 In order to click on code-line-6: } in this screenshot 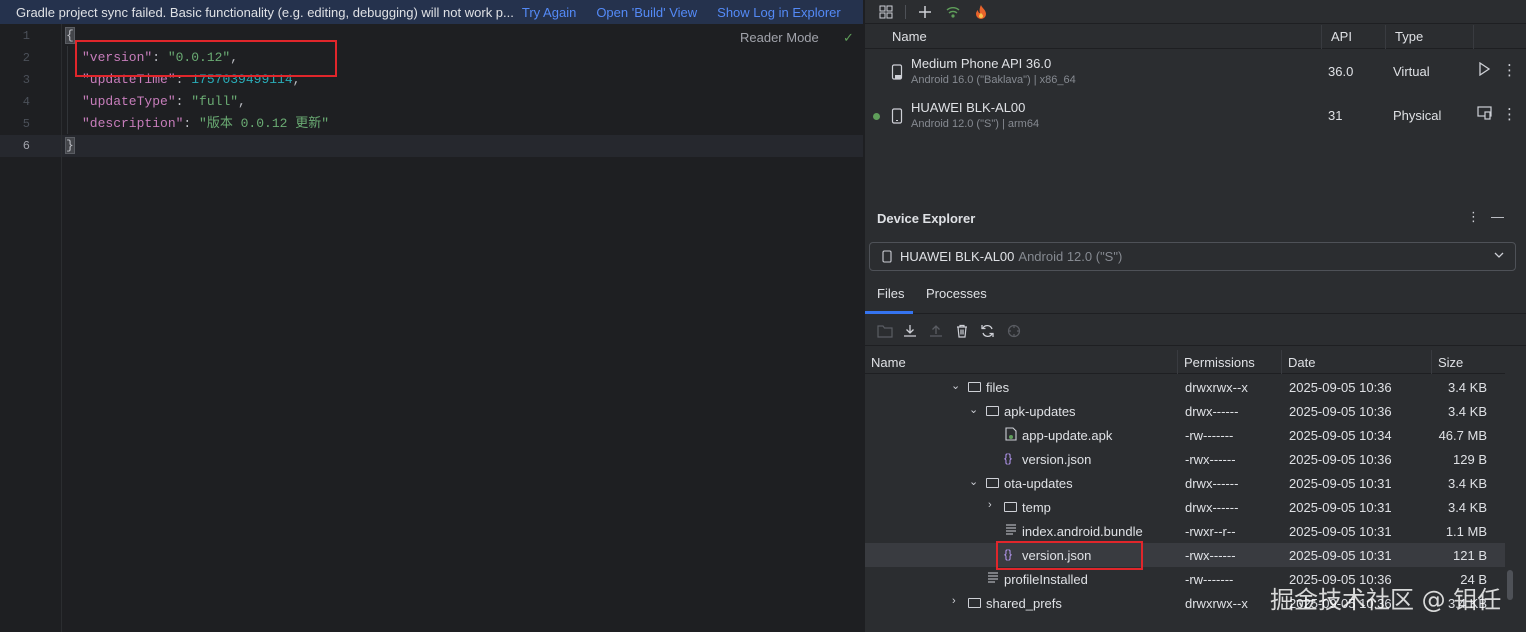, I will do `click(70, 146)`.